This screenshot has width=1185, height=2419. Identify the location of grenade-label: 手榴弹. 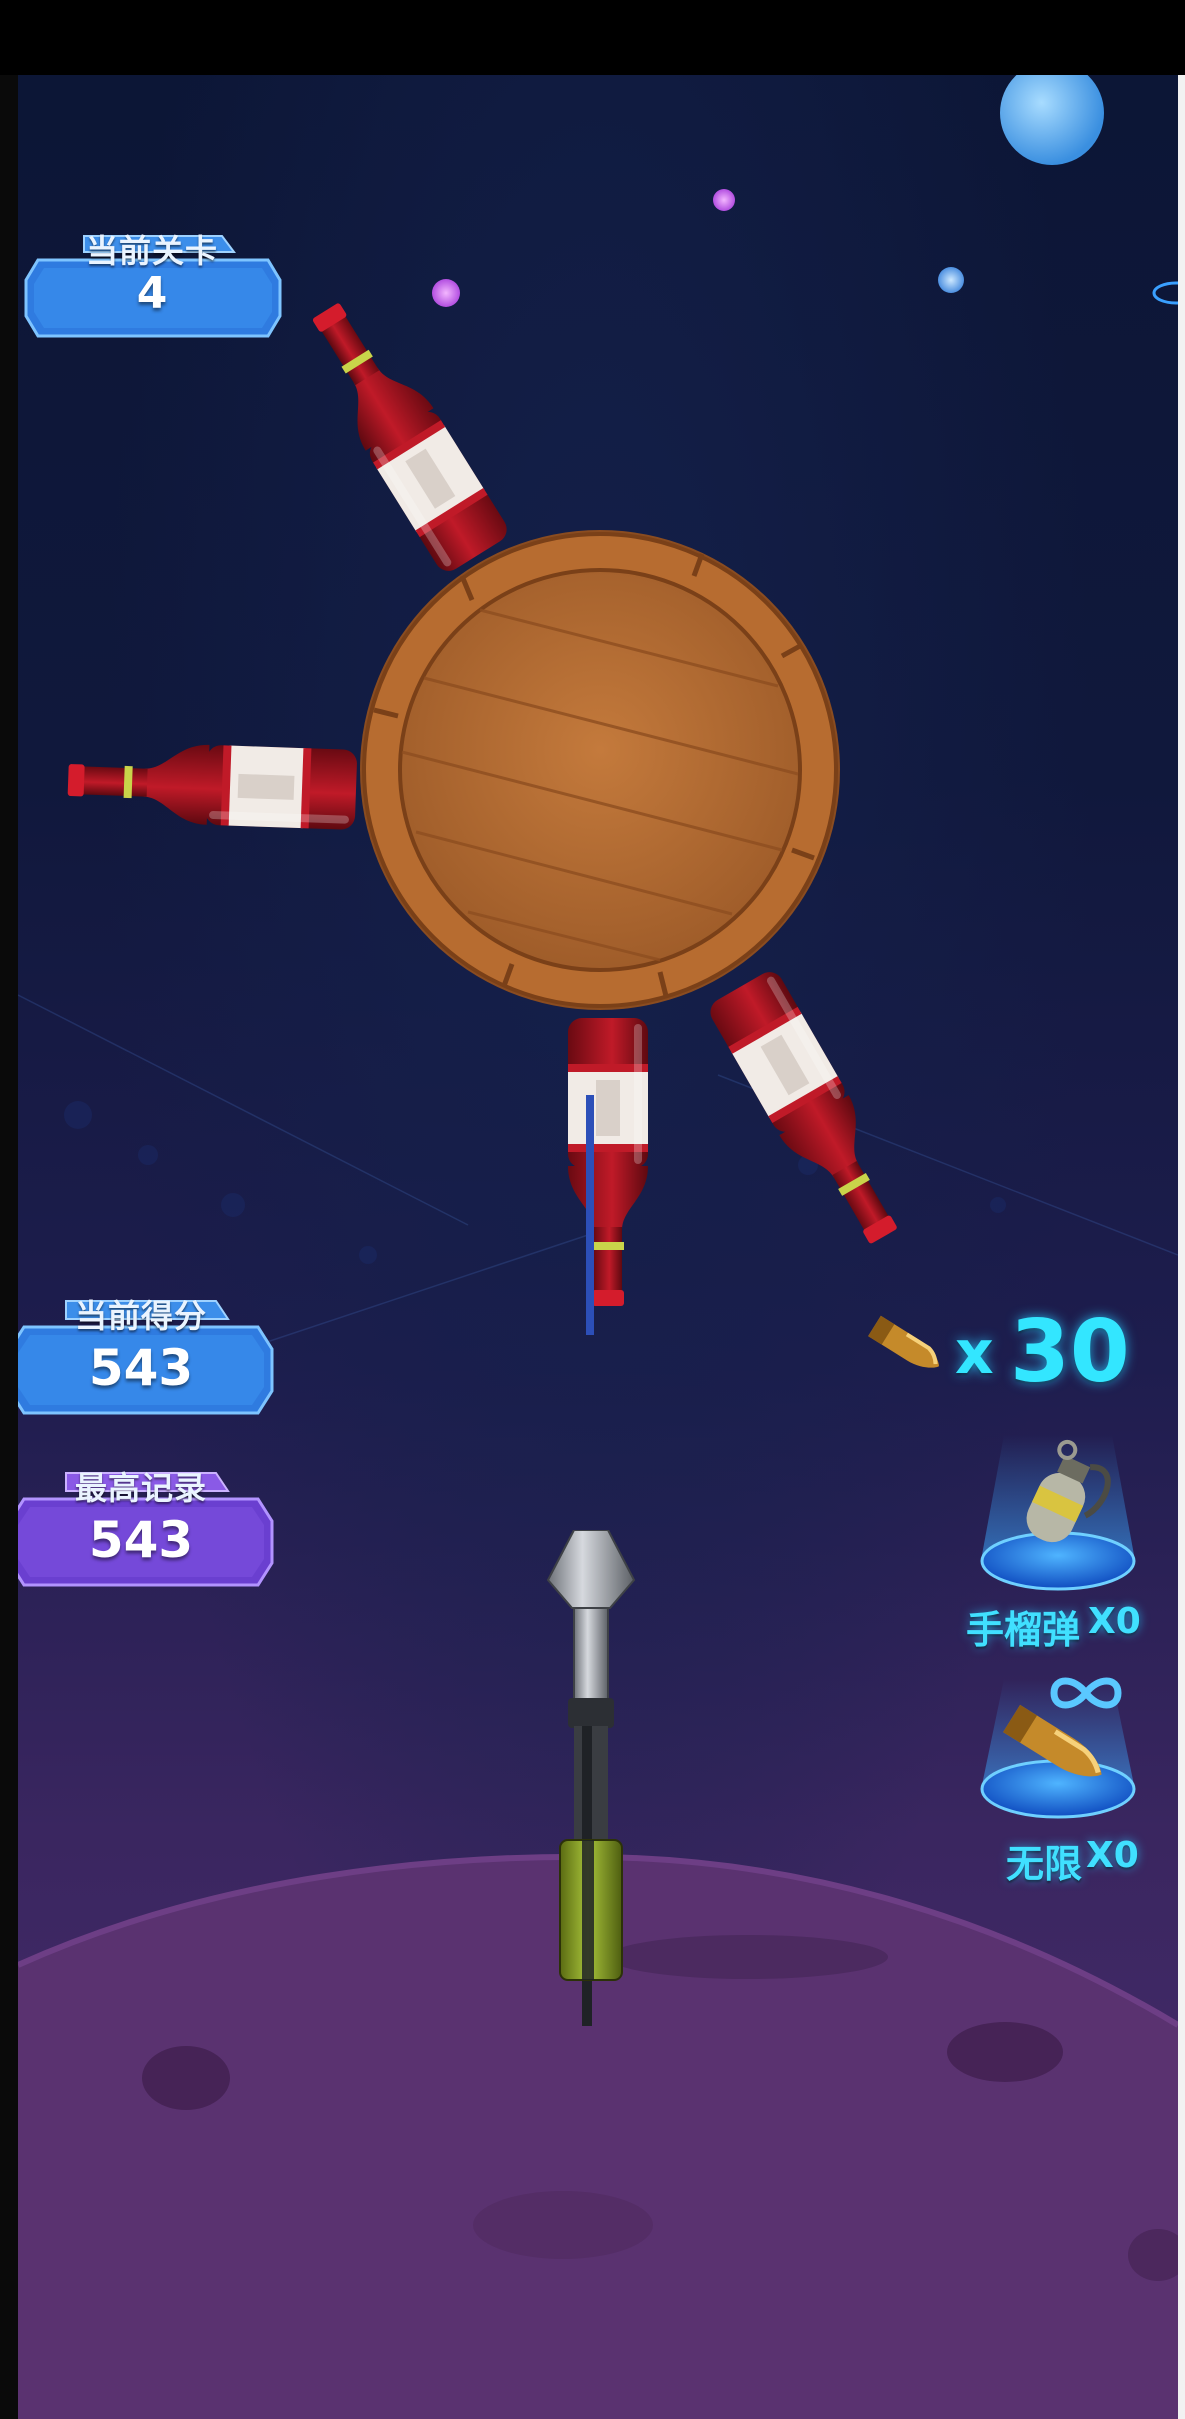
(1023, 1630).